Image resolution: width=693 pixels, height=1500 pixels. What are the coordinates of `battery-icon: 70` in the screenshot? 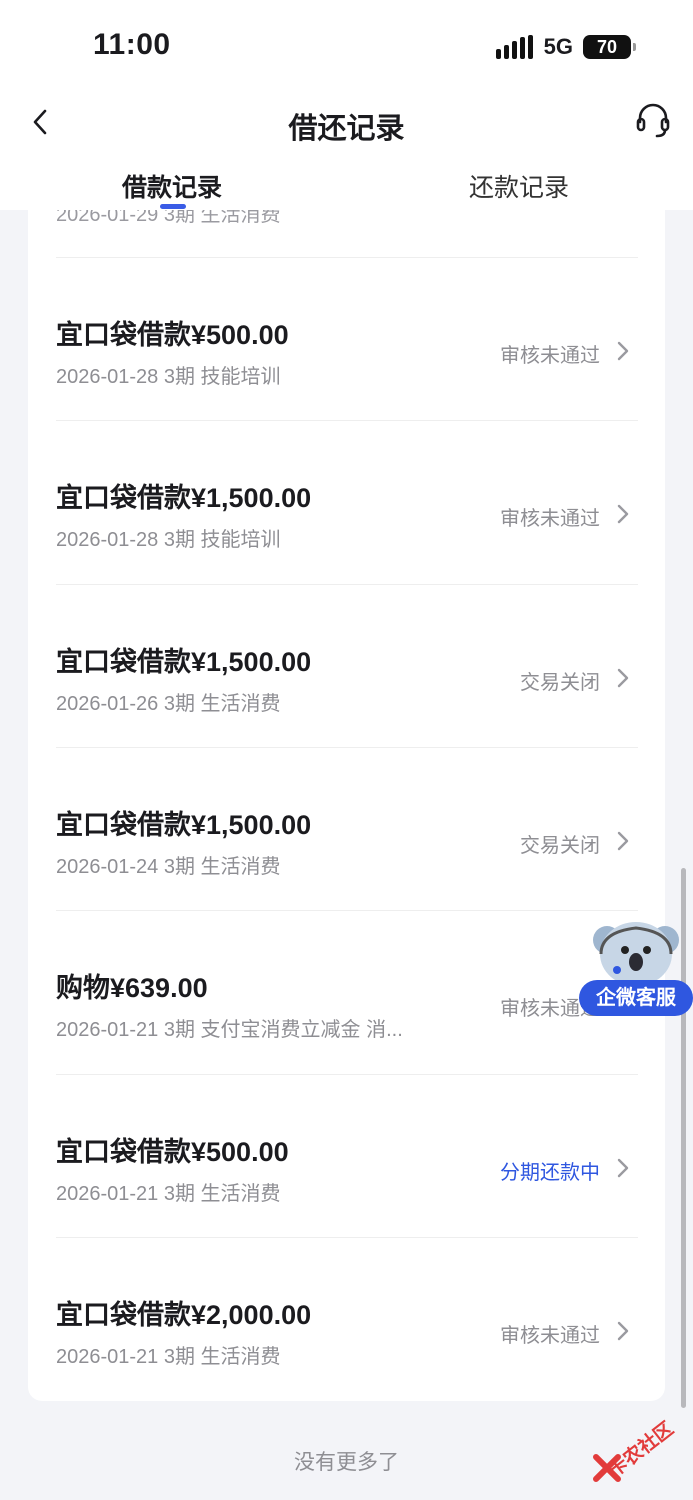 It's located at (609, 47).